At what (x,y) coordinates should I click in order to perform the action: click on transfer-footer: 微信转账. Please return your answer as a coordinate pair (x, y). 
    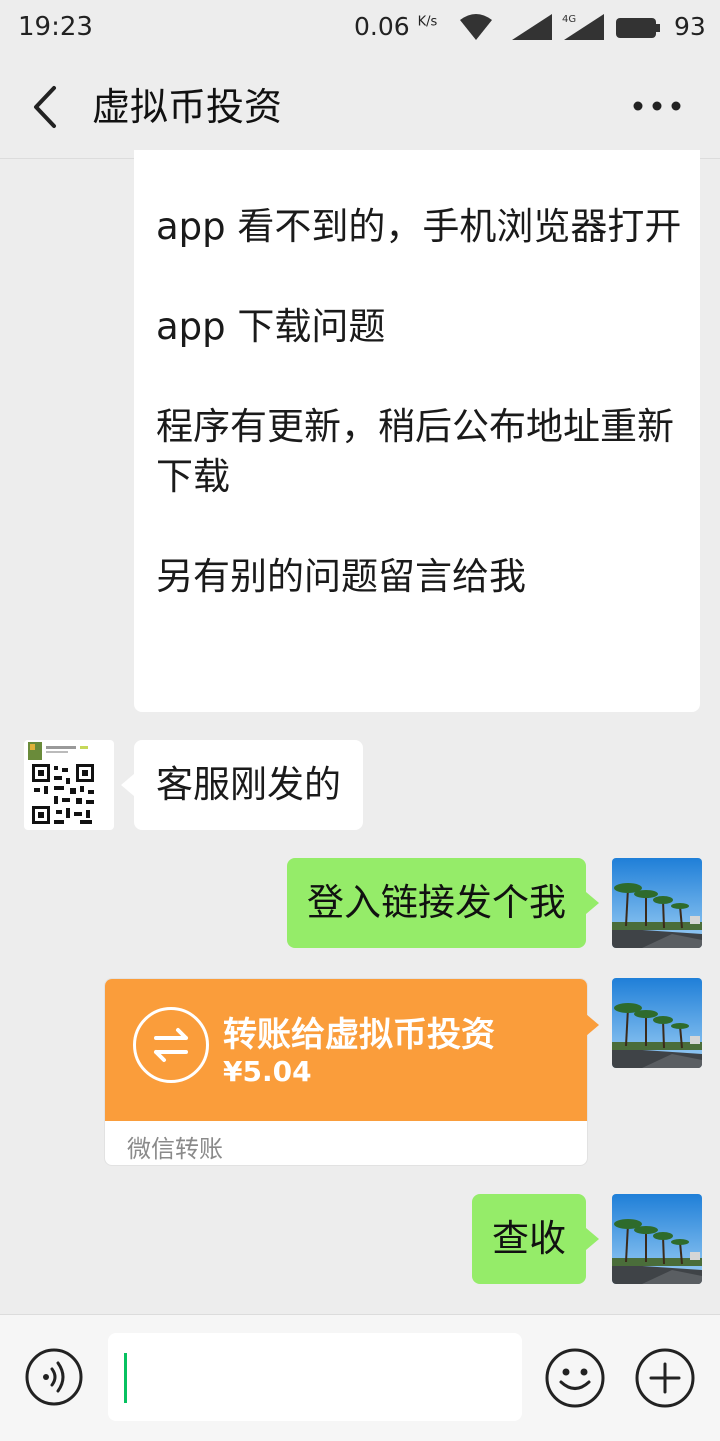
    Looking at the image, I should click on (175, 1149).